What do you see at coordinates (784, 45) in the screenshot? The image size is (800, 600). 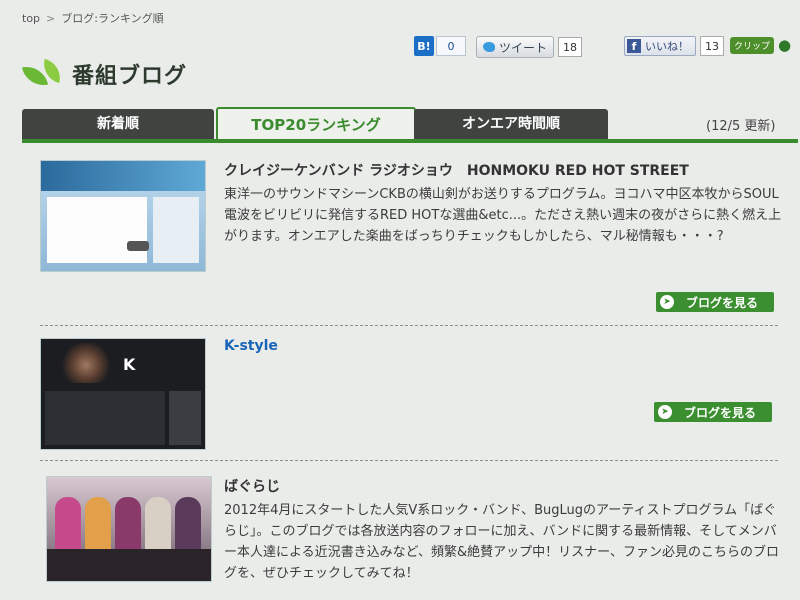 I see `evernote-elephant-icon: ●` at bounding box center [784, 45].